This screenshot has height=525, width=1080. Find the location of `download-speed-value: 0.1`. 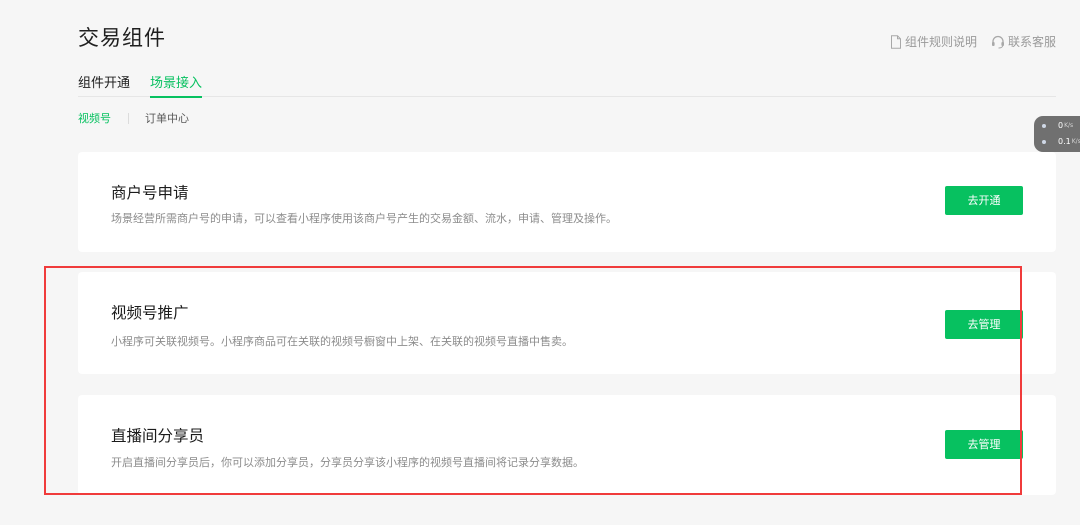

download-speed-value: 0.1 is located at coordinates (1064, 141).